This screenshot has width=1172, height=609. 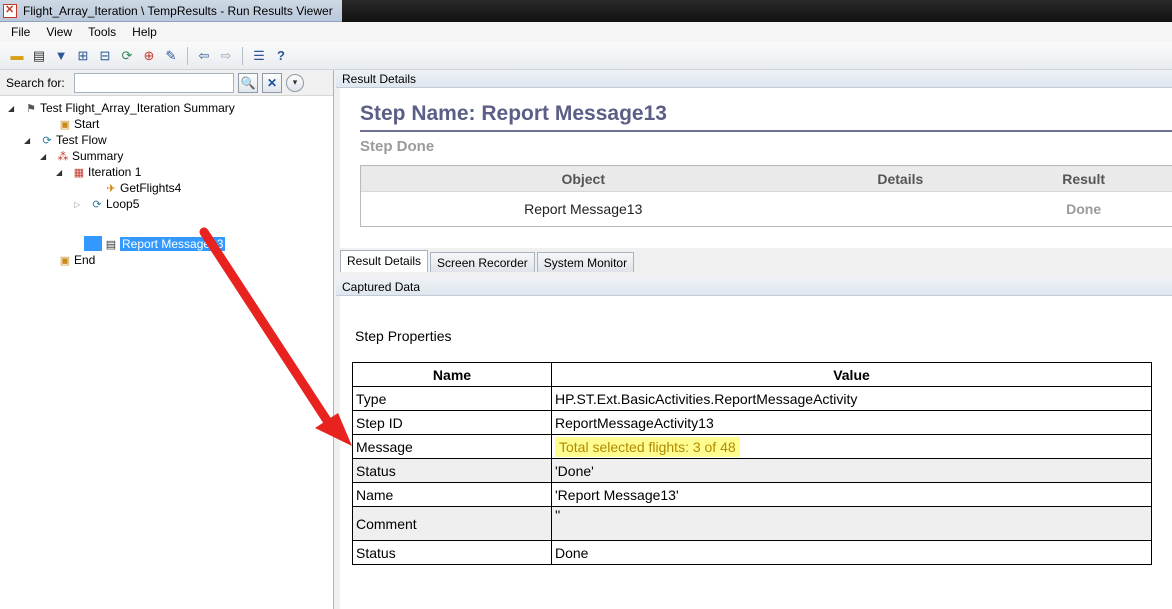 I want to click on refresh-icon: ⟳, so click(x=127, y=56).